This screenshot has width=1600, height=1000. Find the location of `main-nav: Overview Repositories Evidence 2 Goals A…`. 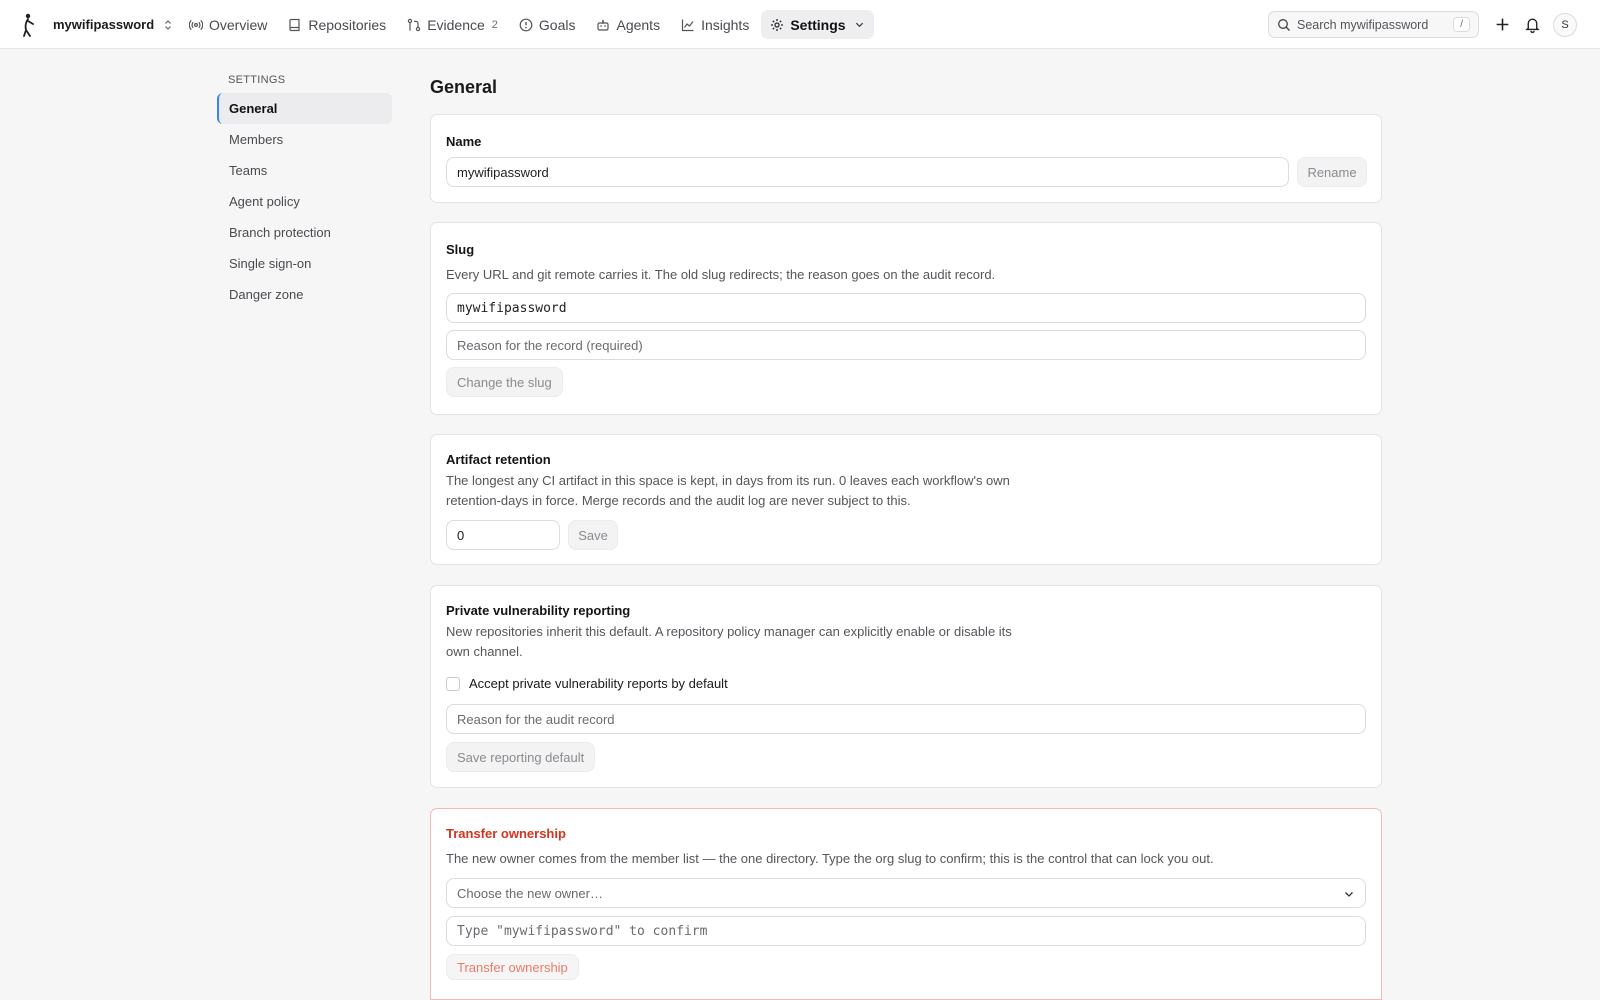

main-nav: Overview Repositories Evidence 2 Goals A… is located at coordinates (528, 24).